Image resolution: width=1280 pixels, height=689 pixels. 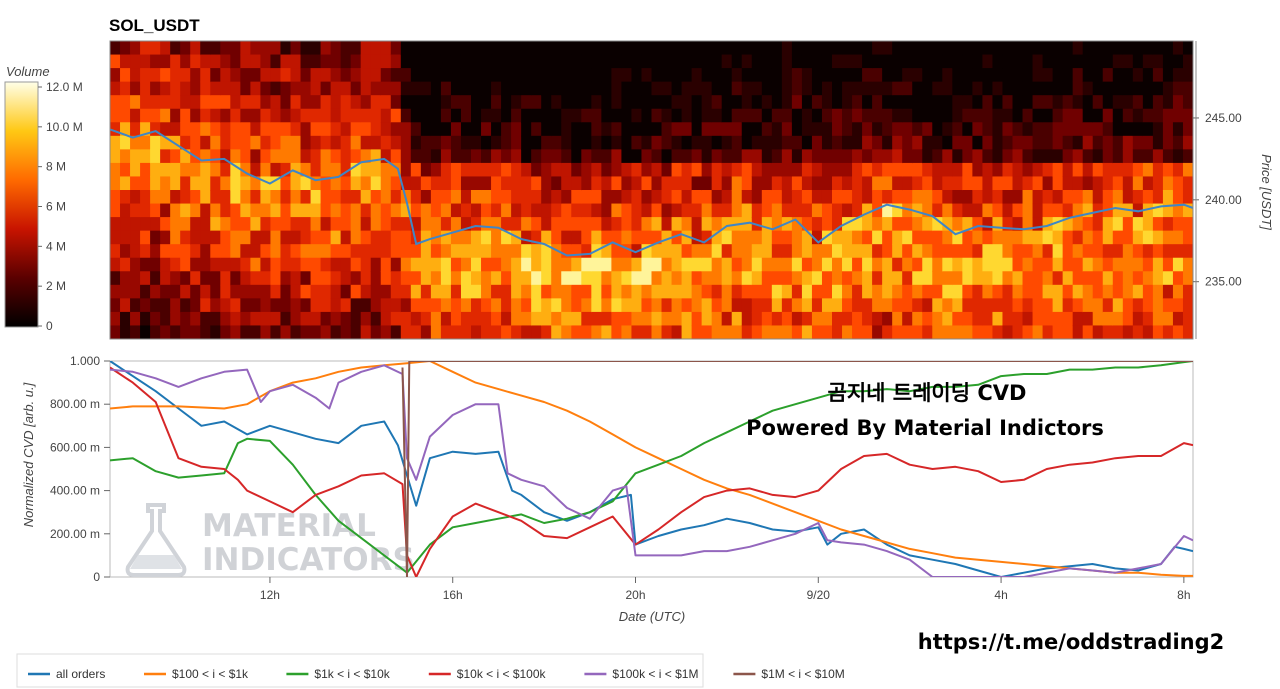 What do you see at coordinates (154, 25) in the screenshot?
I see `heatmap-title: SOL_USDT` at bounding box center [154, 25].